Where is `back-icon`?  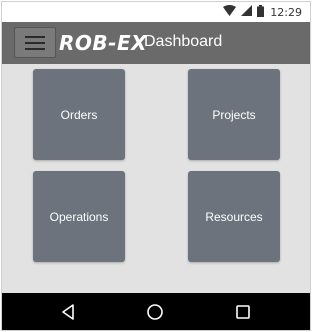
back-icon is located at coordinates (68, 312).